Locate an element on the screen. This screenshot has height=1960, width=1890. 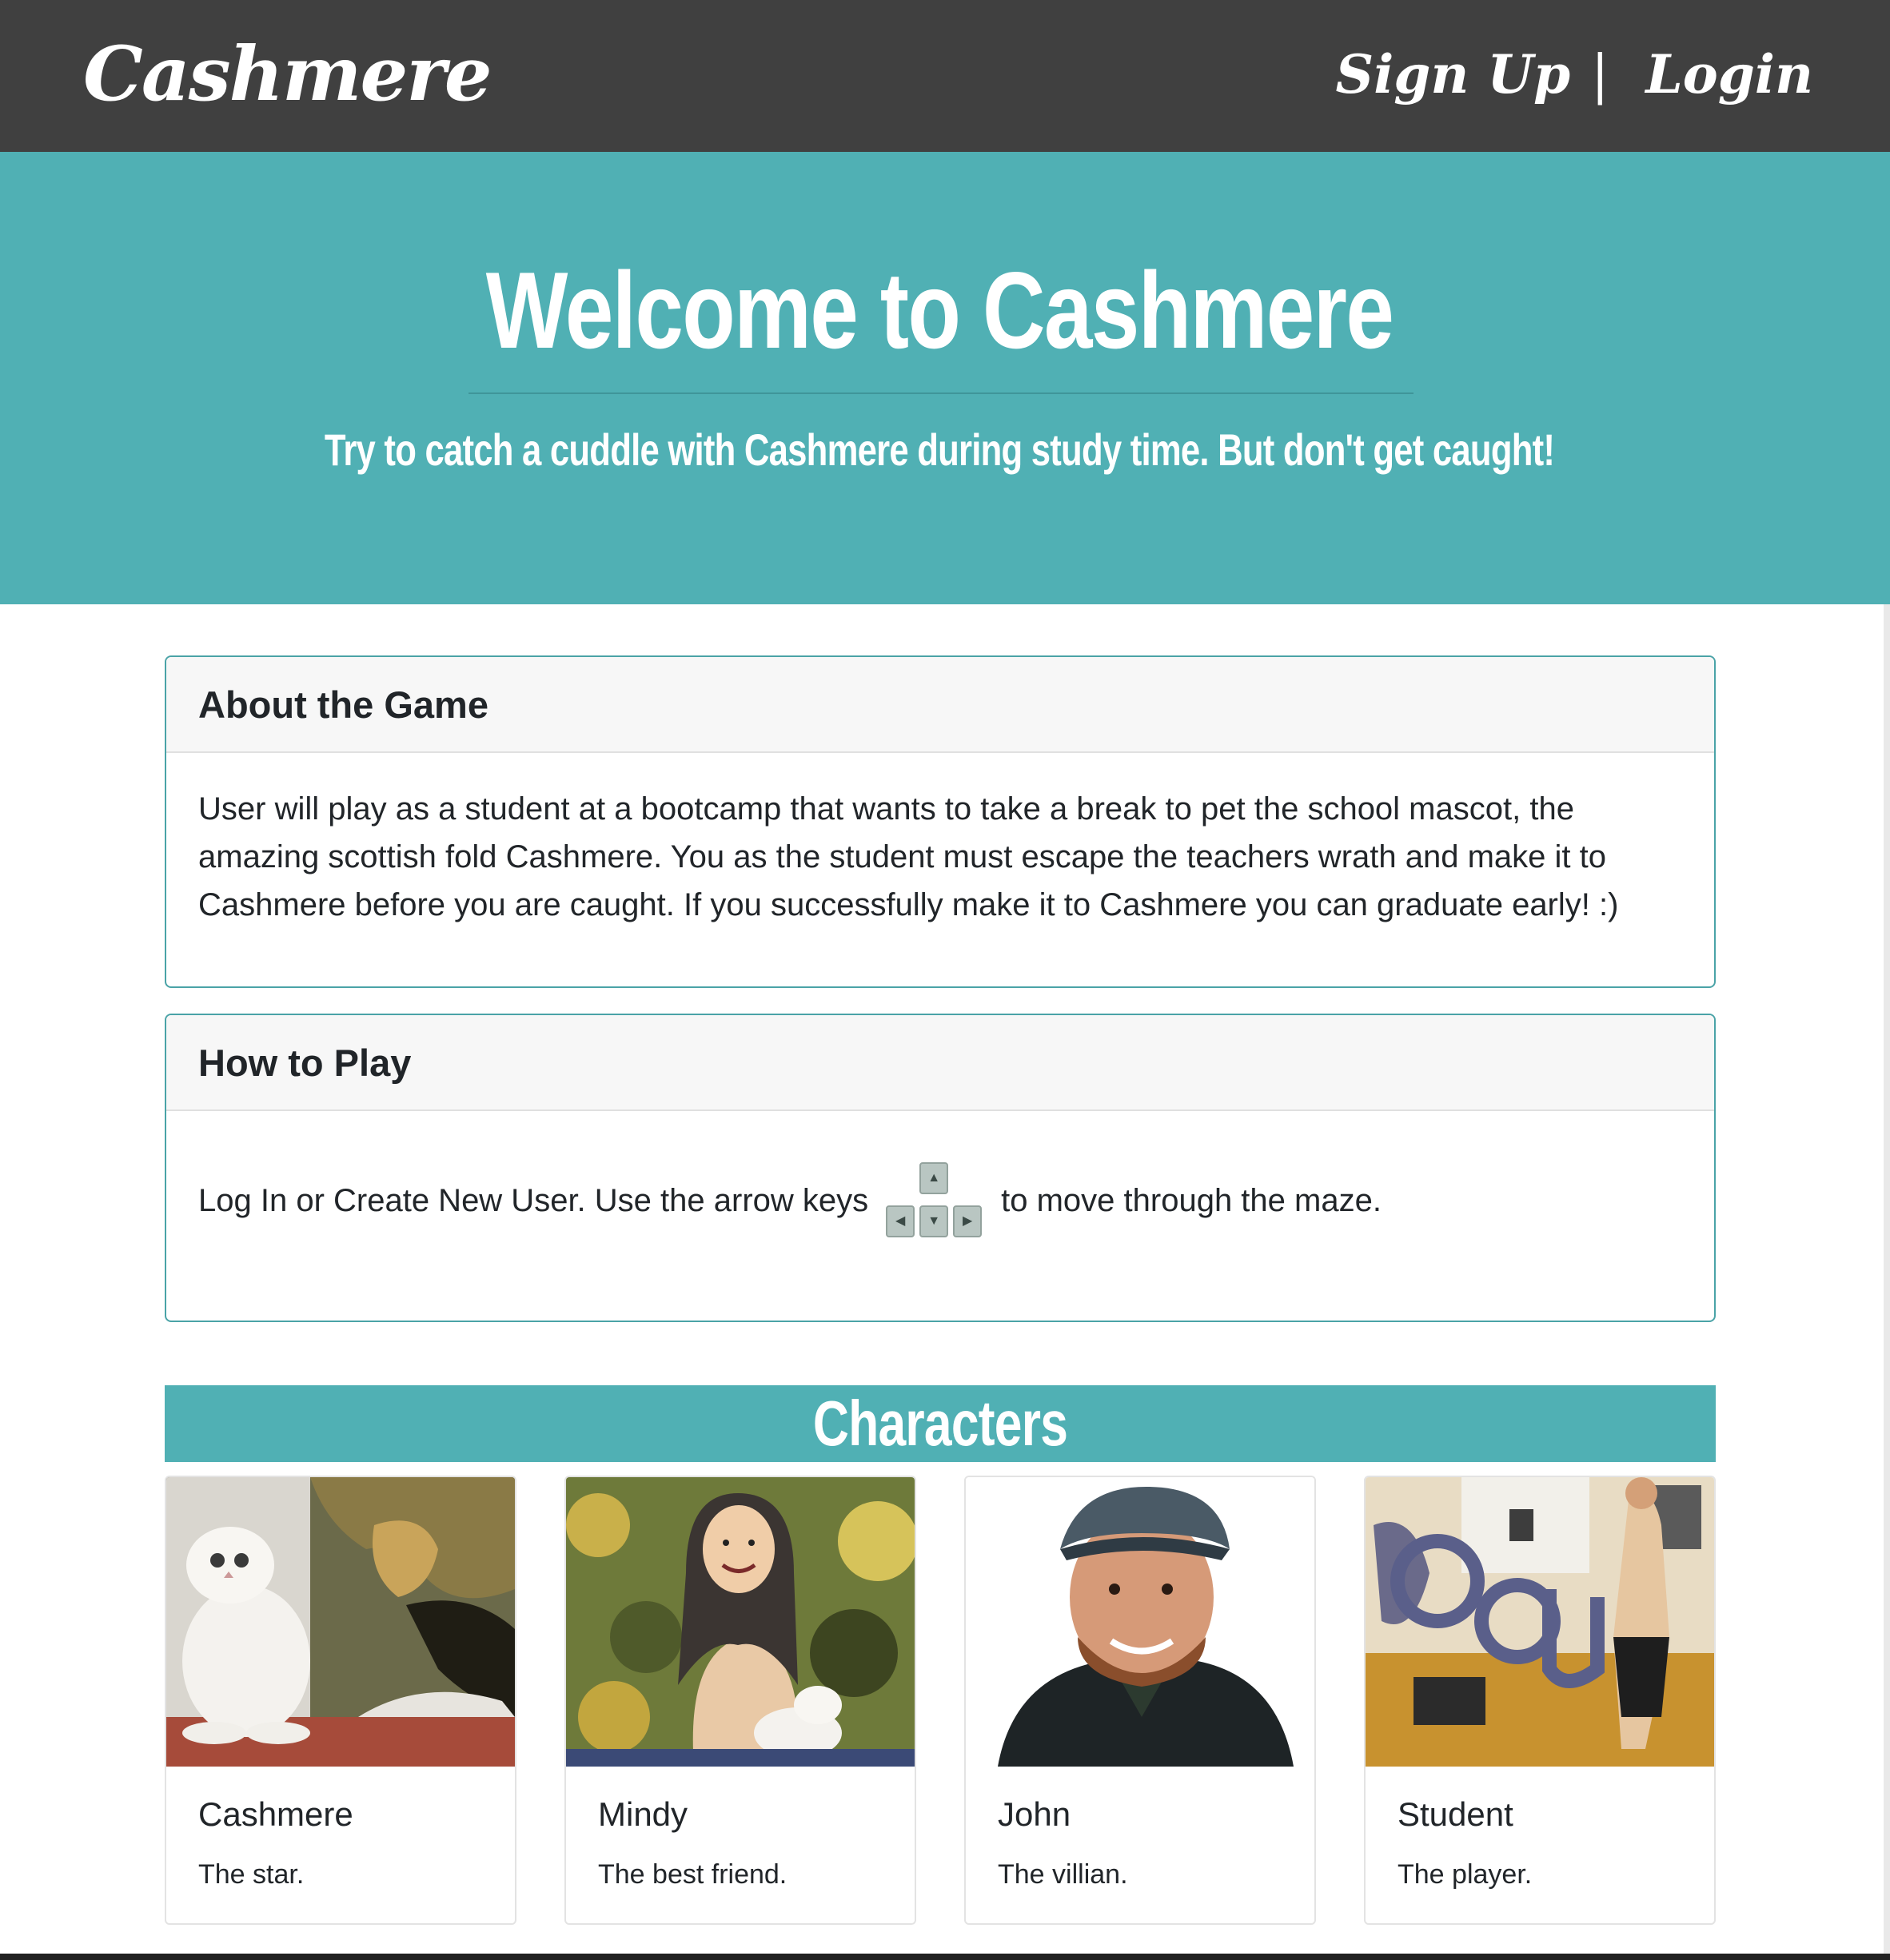
arrow-right-key-icon: ▶ is located at coordinates (968, 1221).